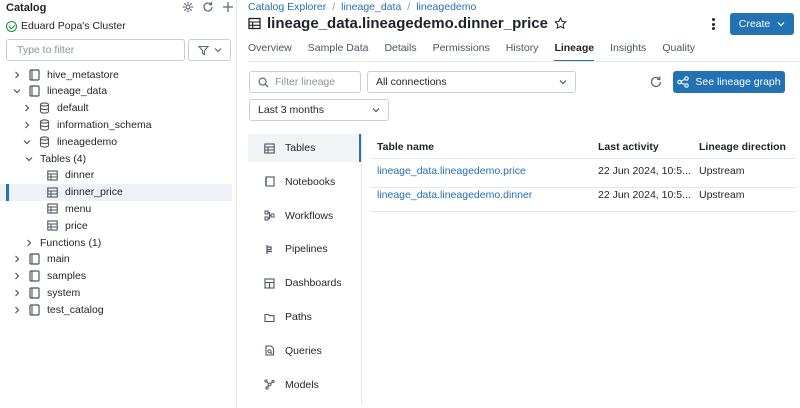  I want to click on cluster-indicator: Eduard Popa's Cluster, so click(66, 26).